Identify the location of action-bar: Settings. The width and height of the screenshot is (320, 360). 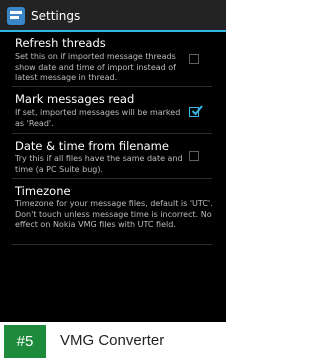
(113, 16).